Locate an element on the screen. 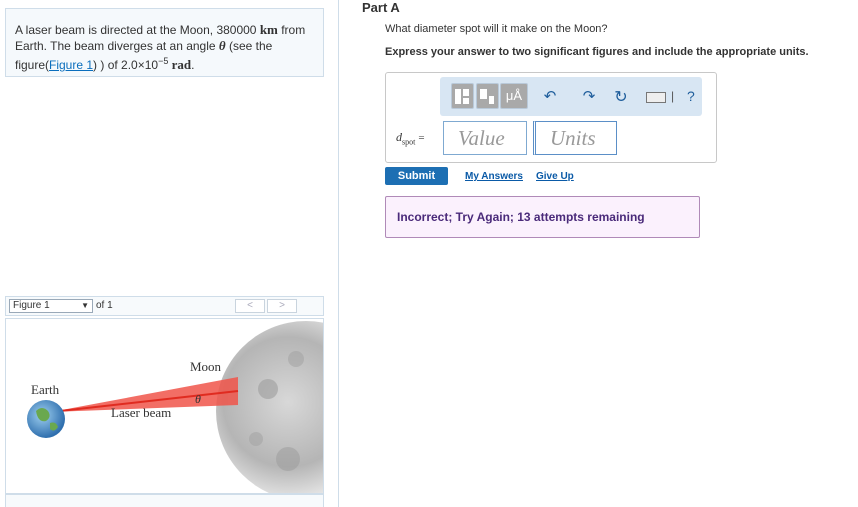 Image resolution: width=858 pixels, height=507 pixels. moon-label: Moon is located at coordinates (206, 366).